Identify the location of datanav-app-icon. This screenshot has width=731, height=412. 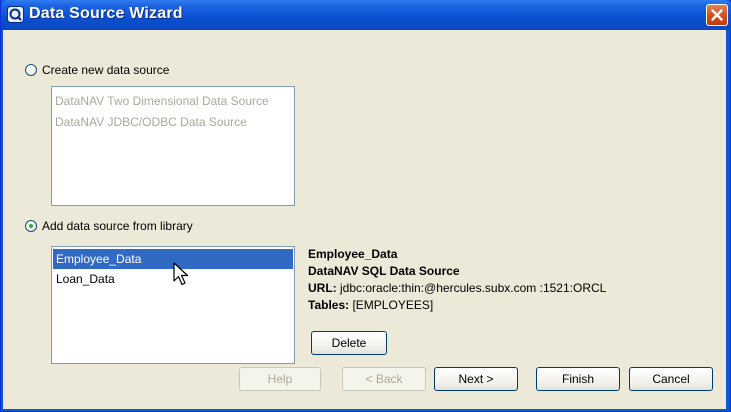
(15, 14).